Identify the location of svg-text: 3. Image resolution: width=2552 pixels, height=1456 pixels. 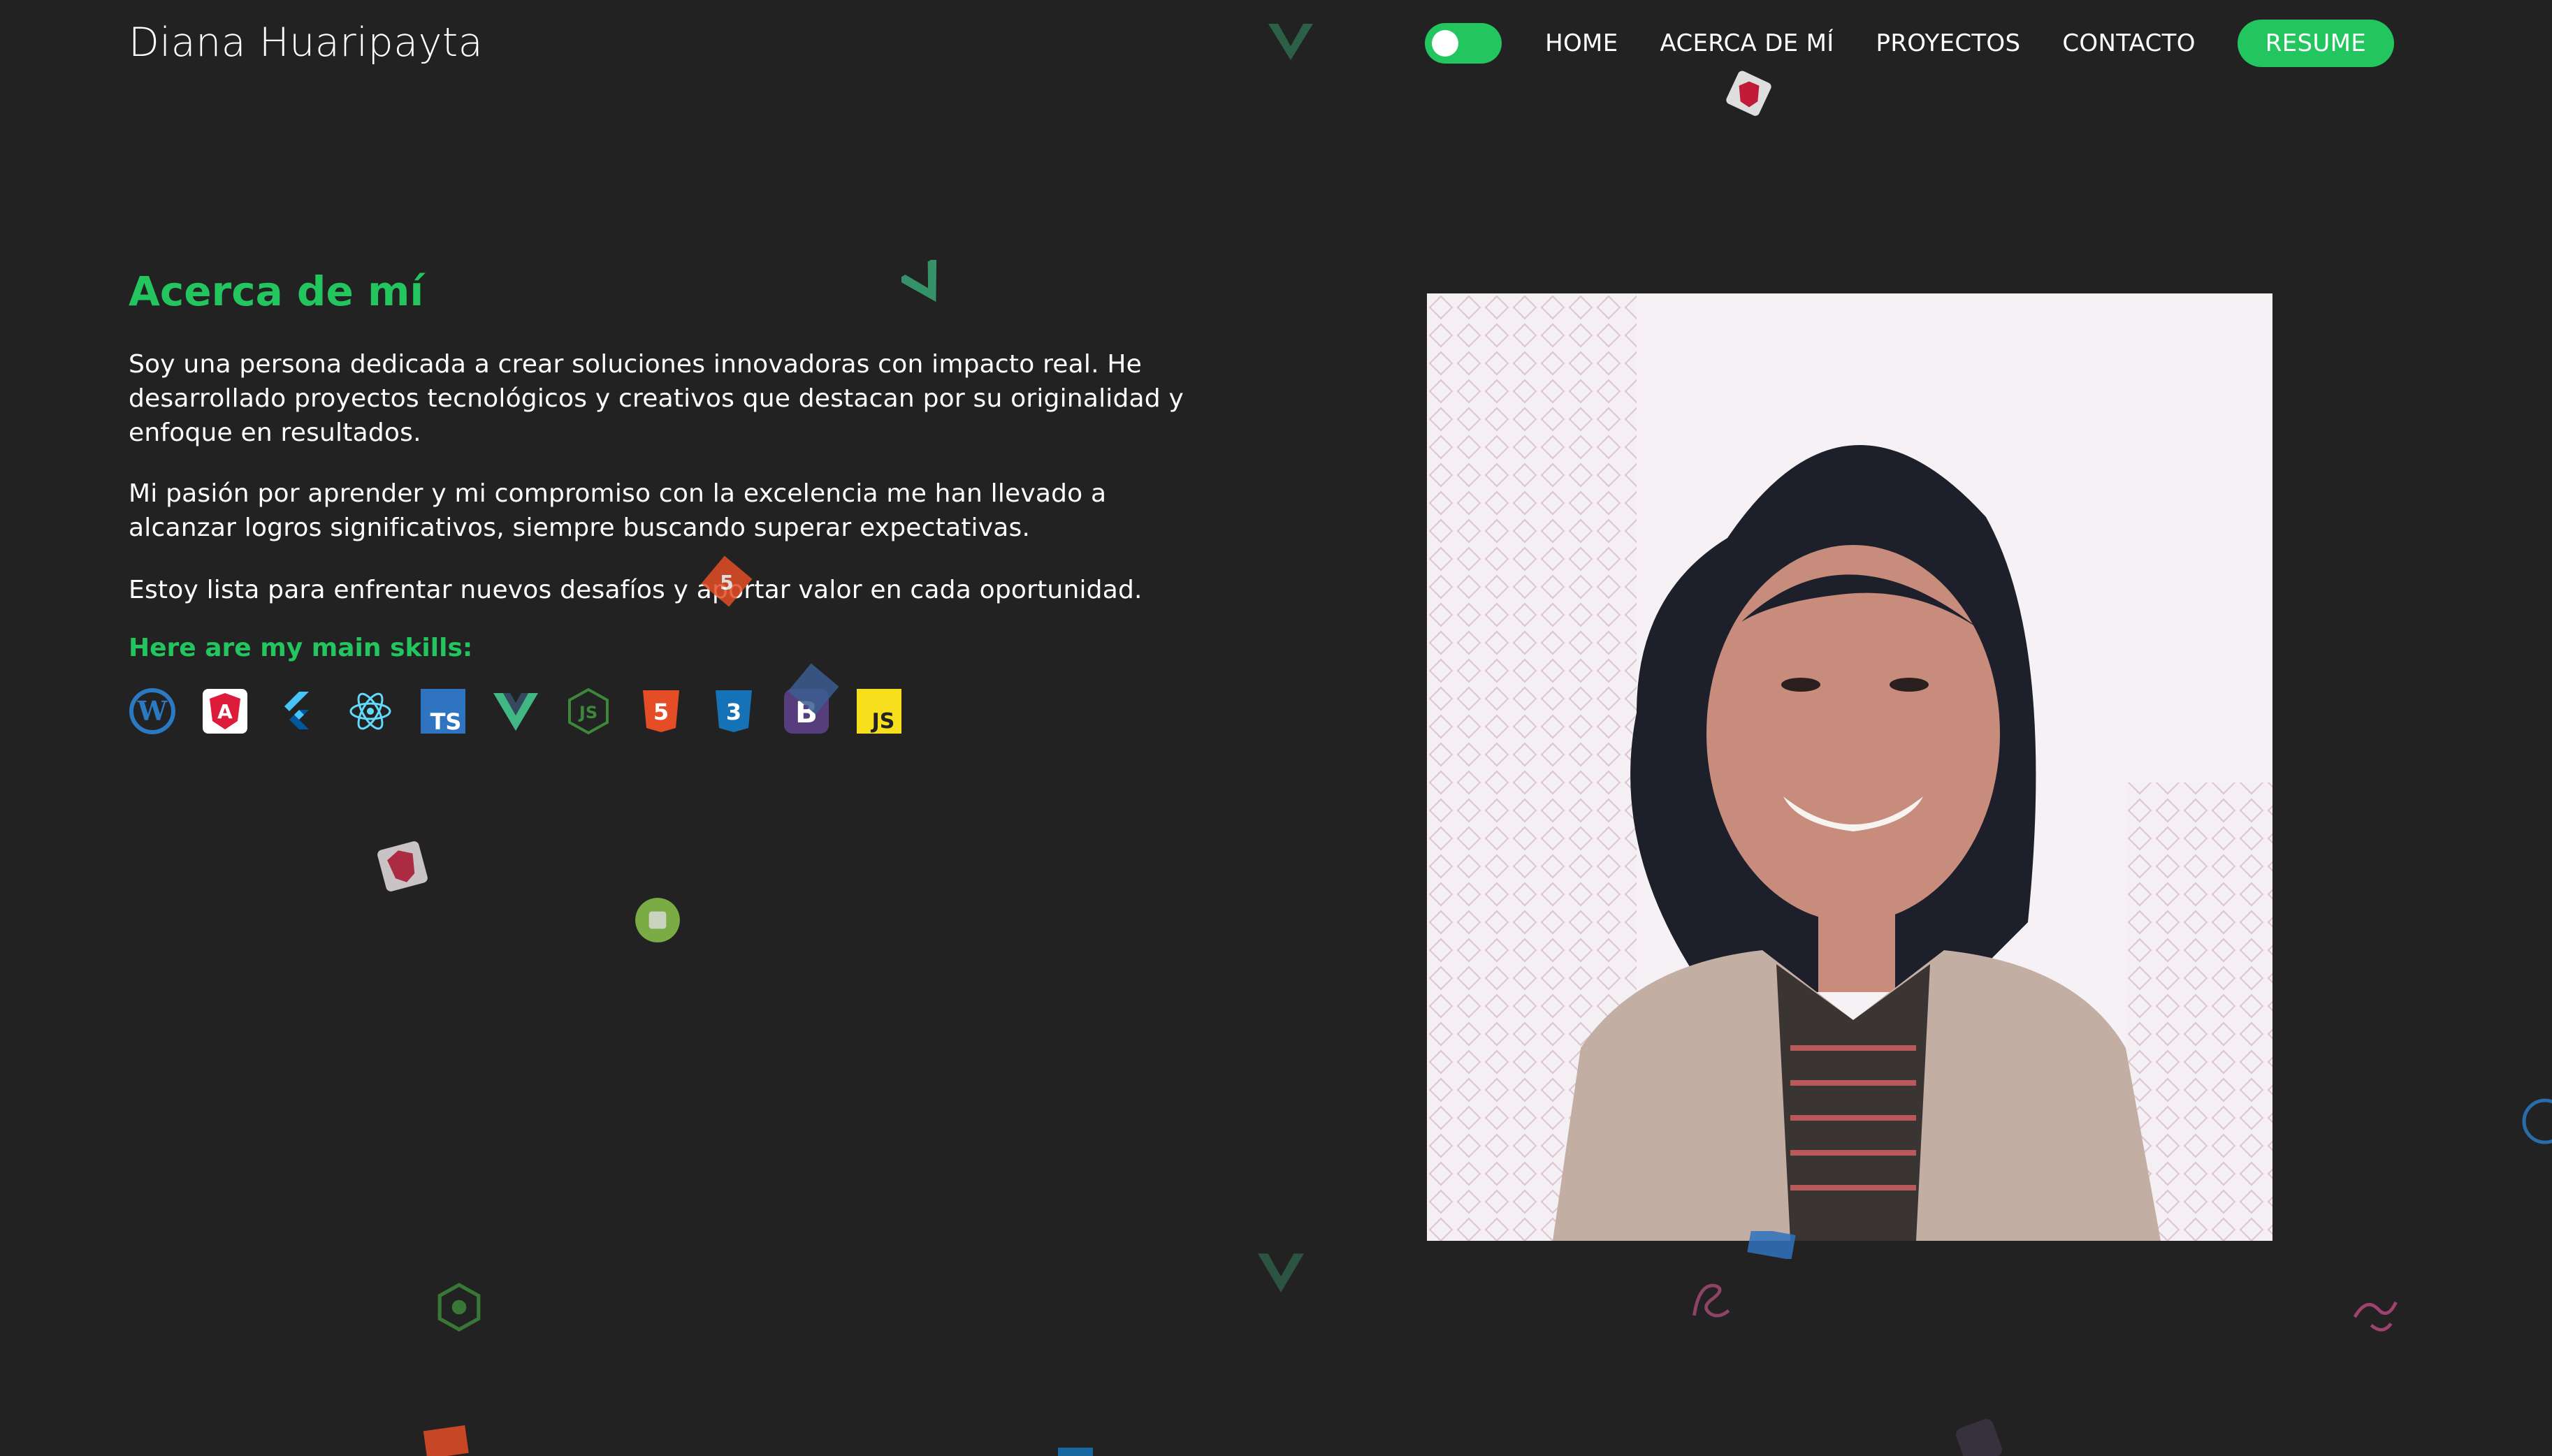
(734, 712).